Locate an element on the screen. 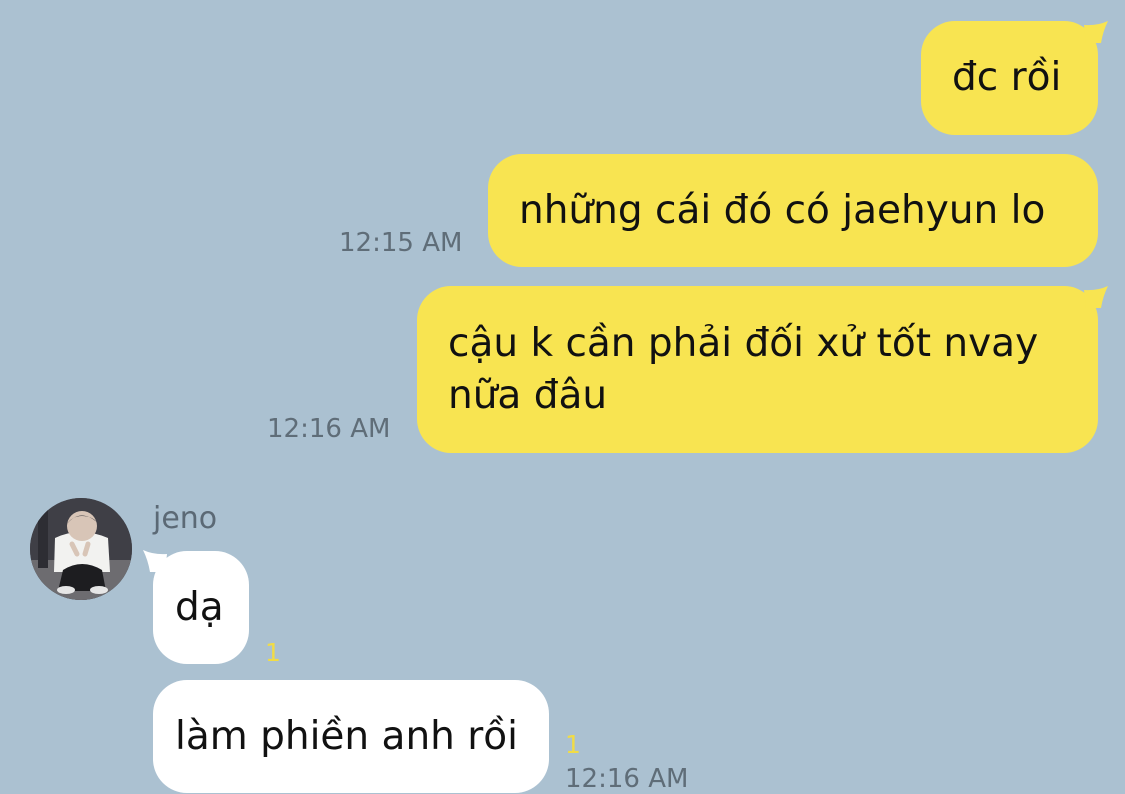 The image size is (1125, 794). received-bubble-tail-icon is located at coordinates (155, 561).